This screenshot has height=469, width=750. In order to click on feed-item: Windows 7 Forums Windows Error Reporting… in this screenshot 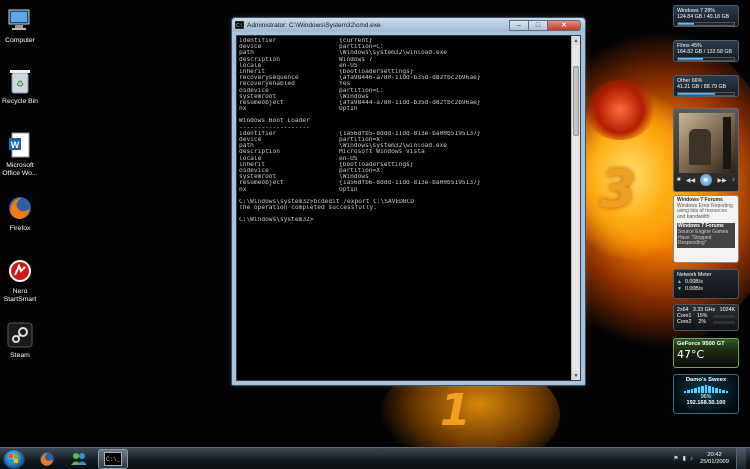, I will do `click(706, 208)`.